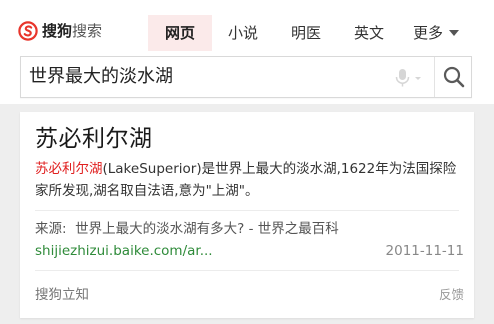 The width and height of the screenshot is (494, 324). Describe the element at coordinates (28, 31) in the screenshot. I see `sogou-logo-icon` at that location.